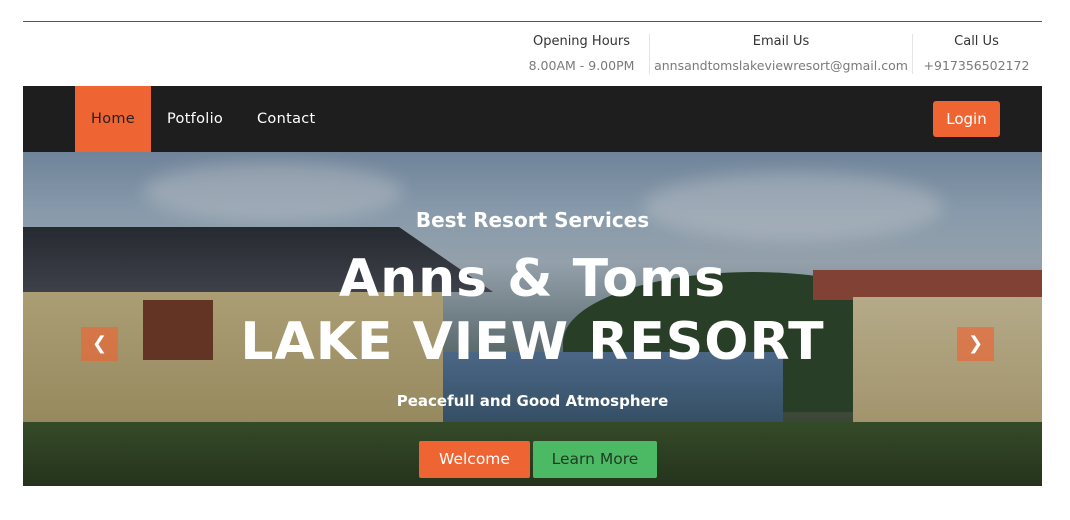 The height and width of the screenshot is (520, 1070). I want to click on hero-title-line2: LAKE VIEW RESORT, so click(532, 342).